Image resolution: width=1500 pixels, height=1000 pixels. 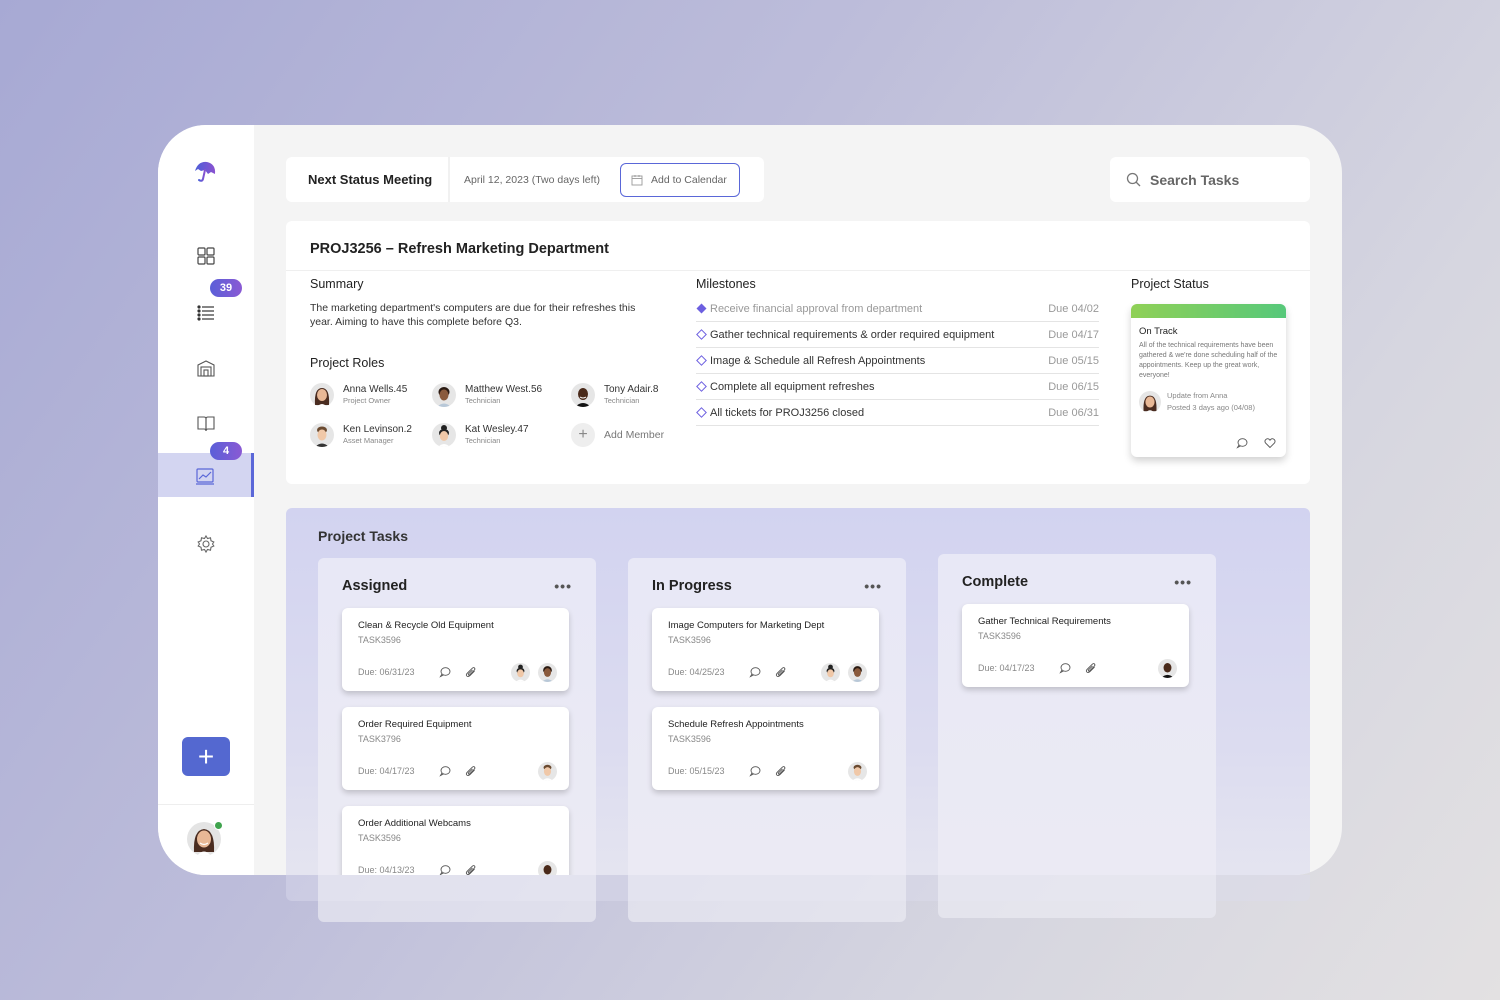 What do you see at coordinates (375, 389) in the screenshot?
I see `role-name: Anna Wells.45` at bounding box center [375, 389].